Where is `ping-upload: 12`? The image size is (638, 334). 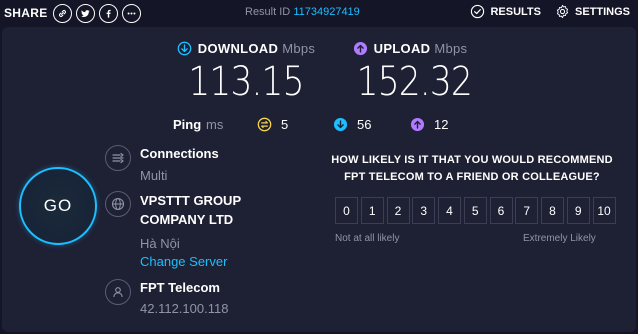
ping-upload: 12 is located at coordinates (429, 124).